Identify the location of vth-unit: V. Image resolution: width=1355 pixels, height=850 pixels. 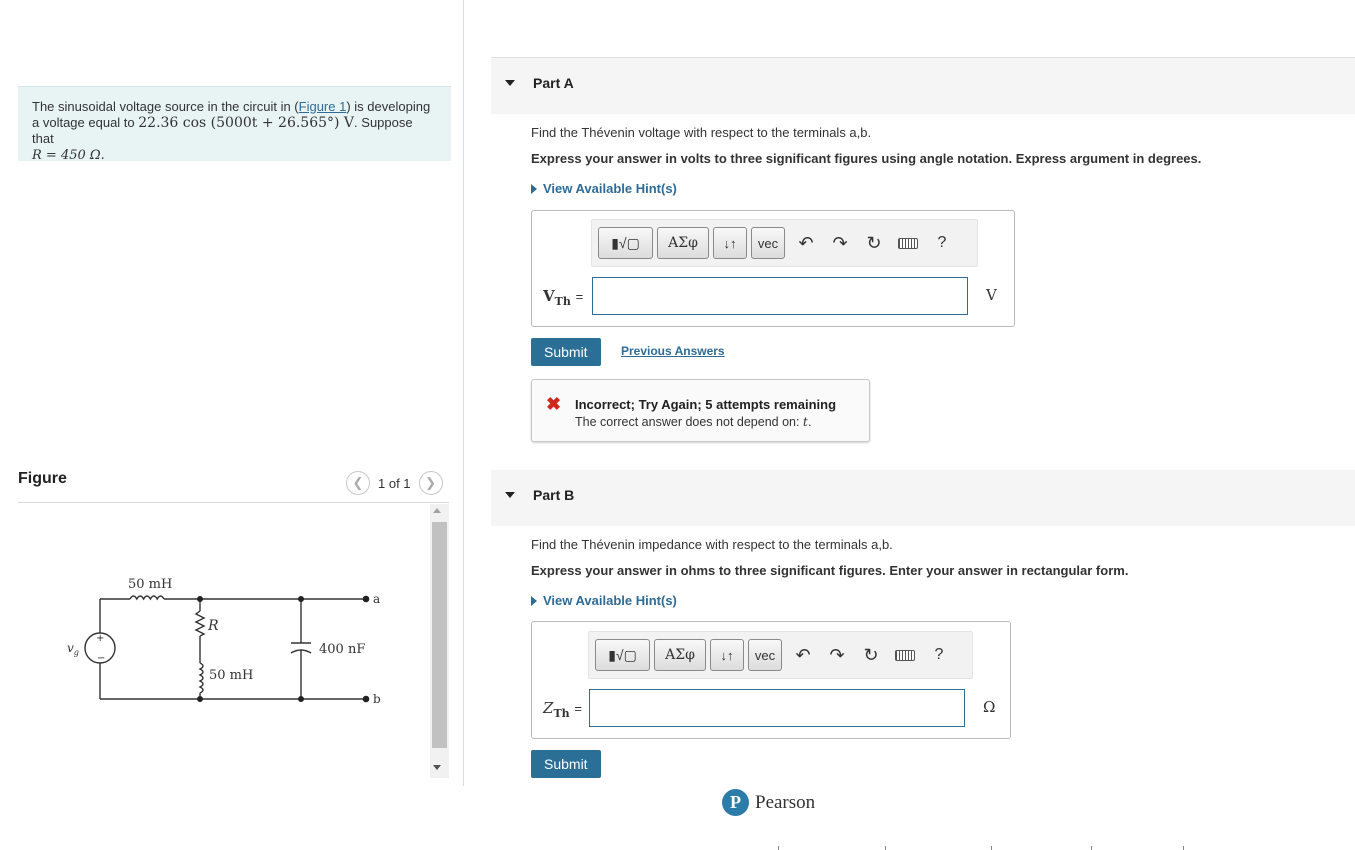
(991, 295).